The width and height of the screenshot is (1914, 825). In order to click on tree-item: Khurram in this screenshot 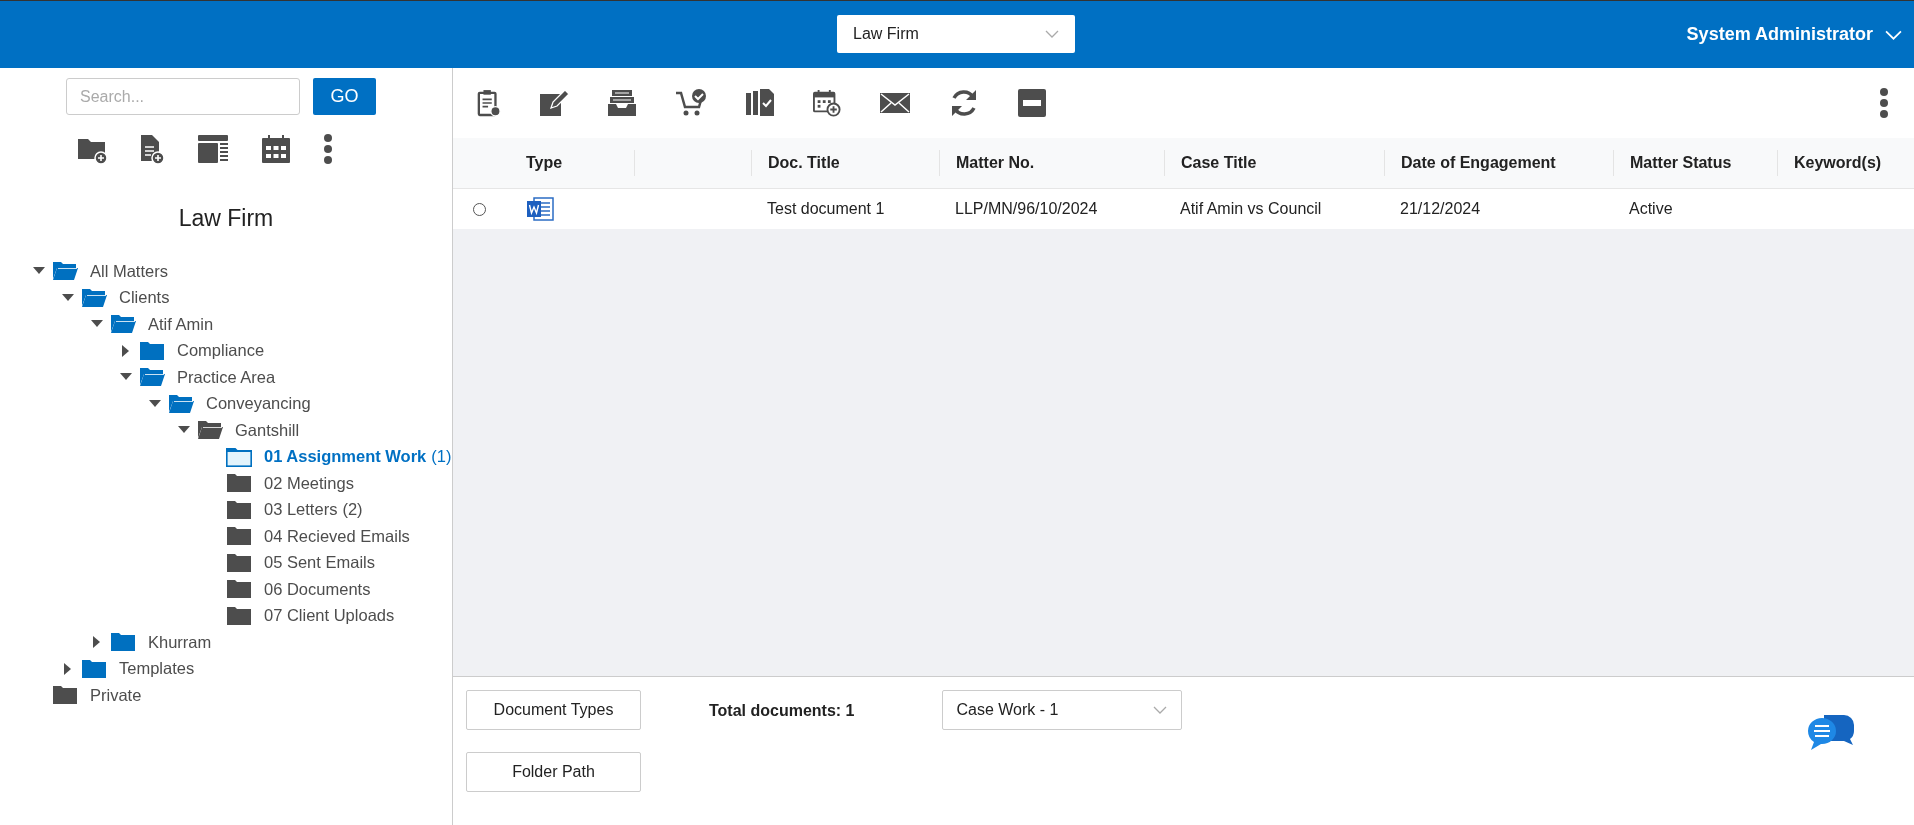, I will do `click(180, 642)`.